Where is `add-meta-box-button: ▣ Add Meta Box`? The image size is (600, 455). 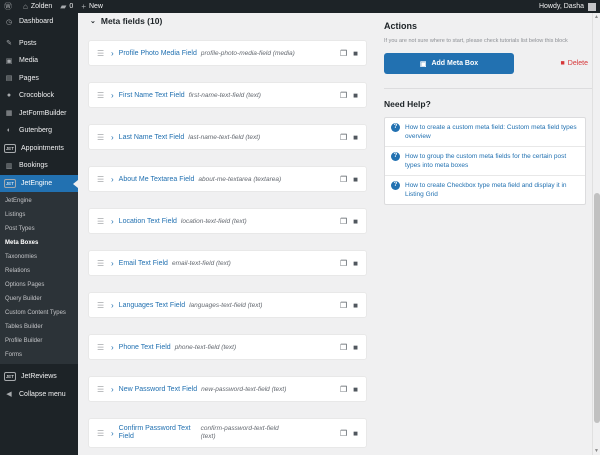
add-meta-box-button: ▣ Add Meta Box is located at coordinates (449, 63).